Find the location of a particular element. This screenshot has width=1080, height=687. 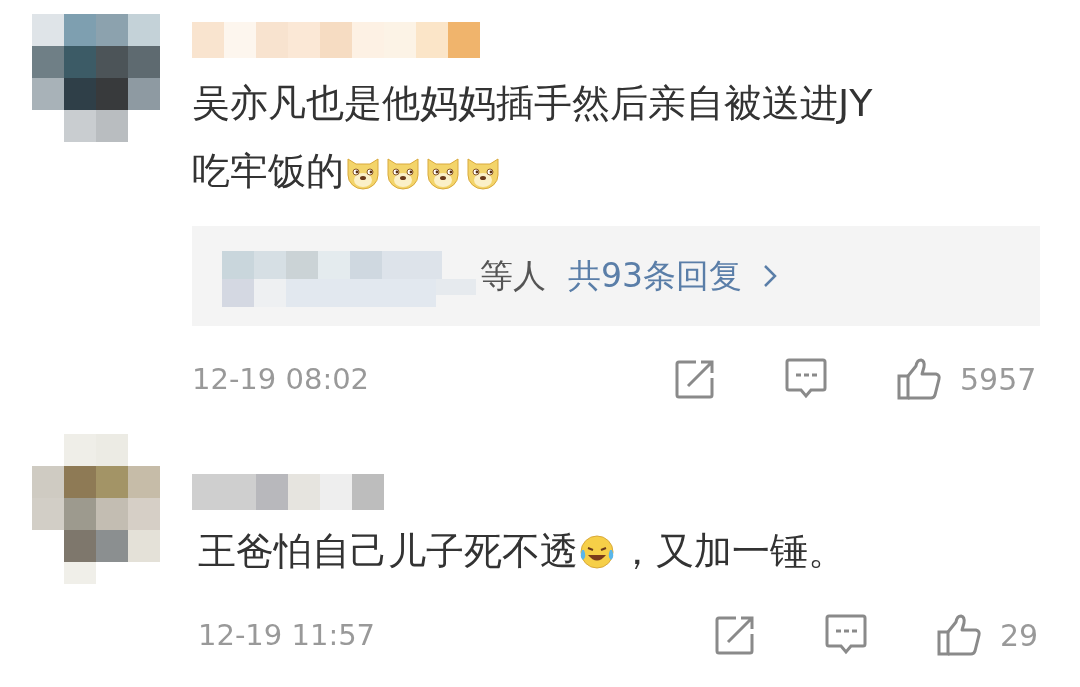

like-count: 5957 is located at coordinates (999, 379).